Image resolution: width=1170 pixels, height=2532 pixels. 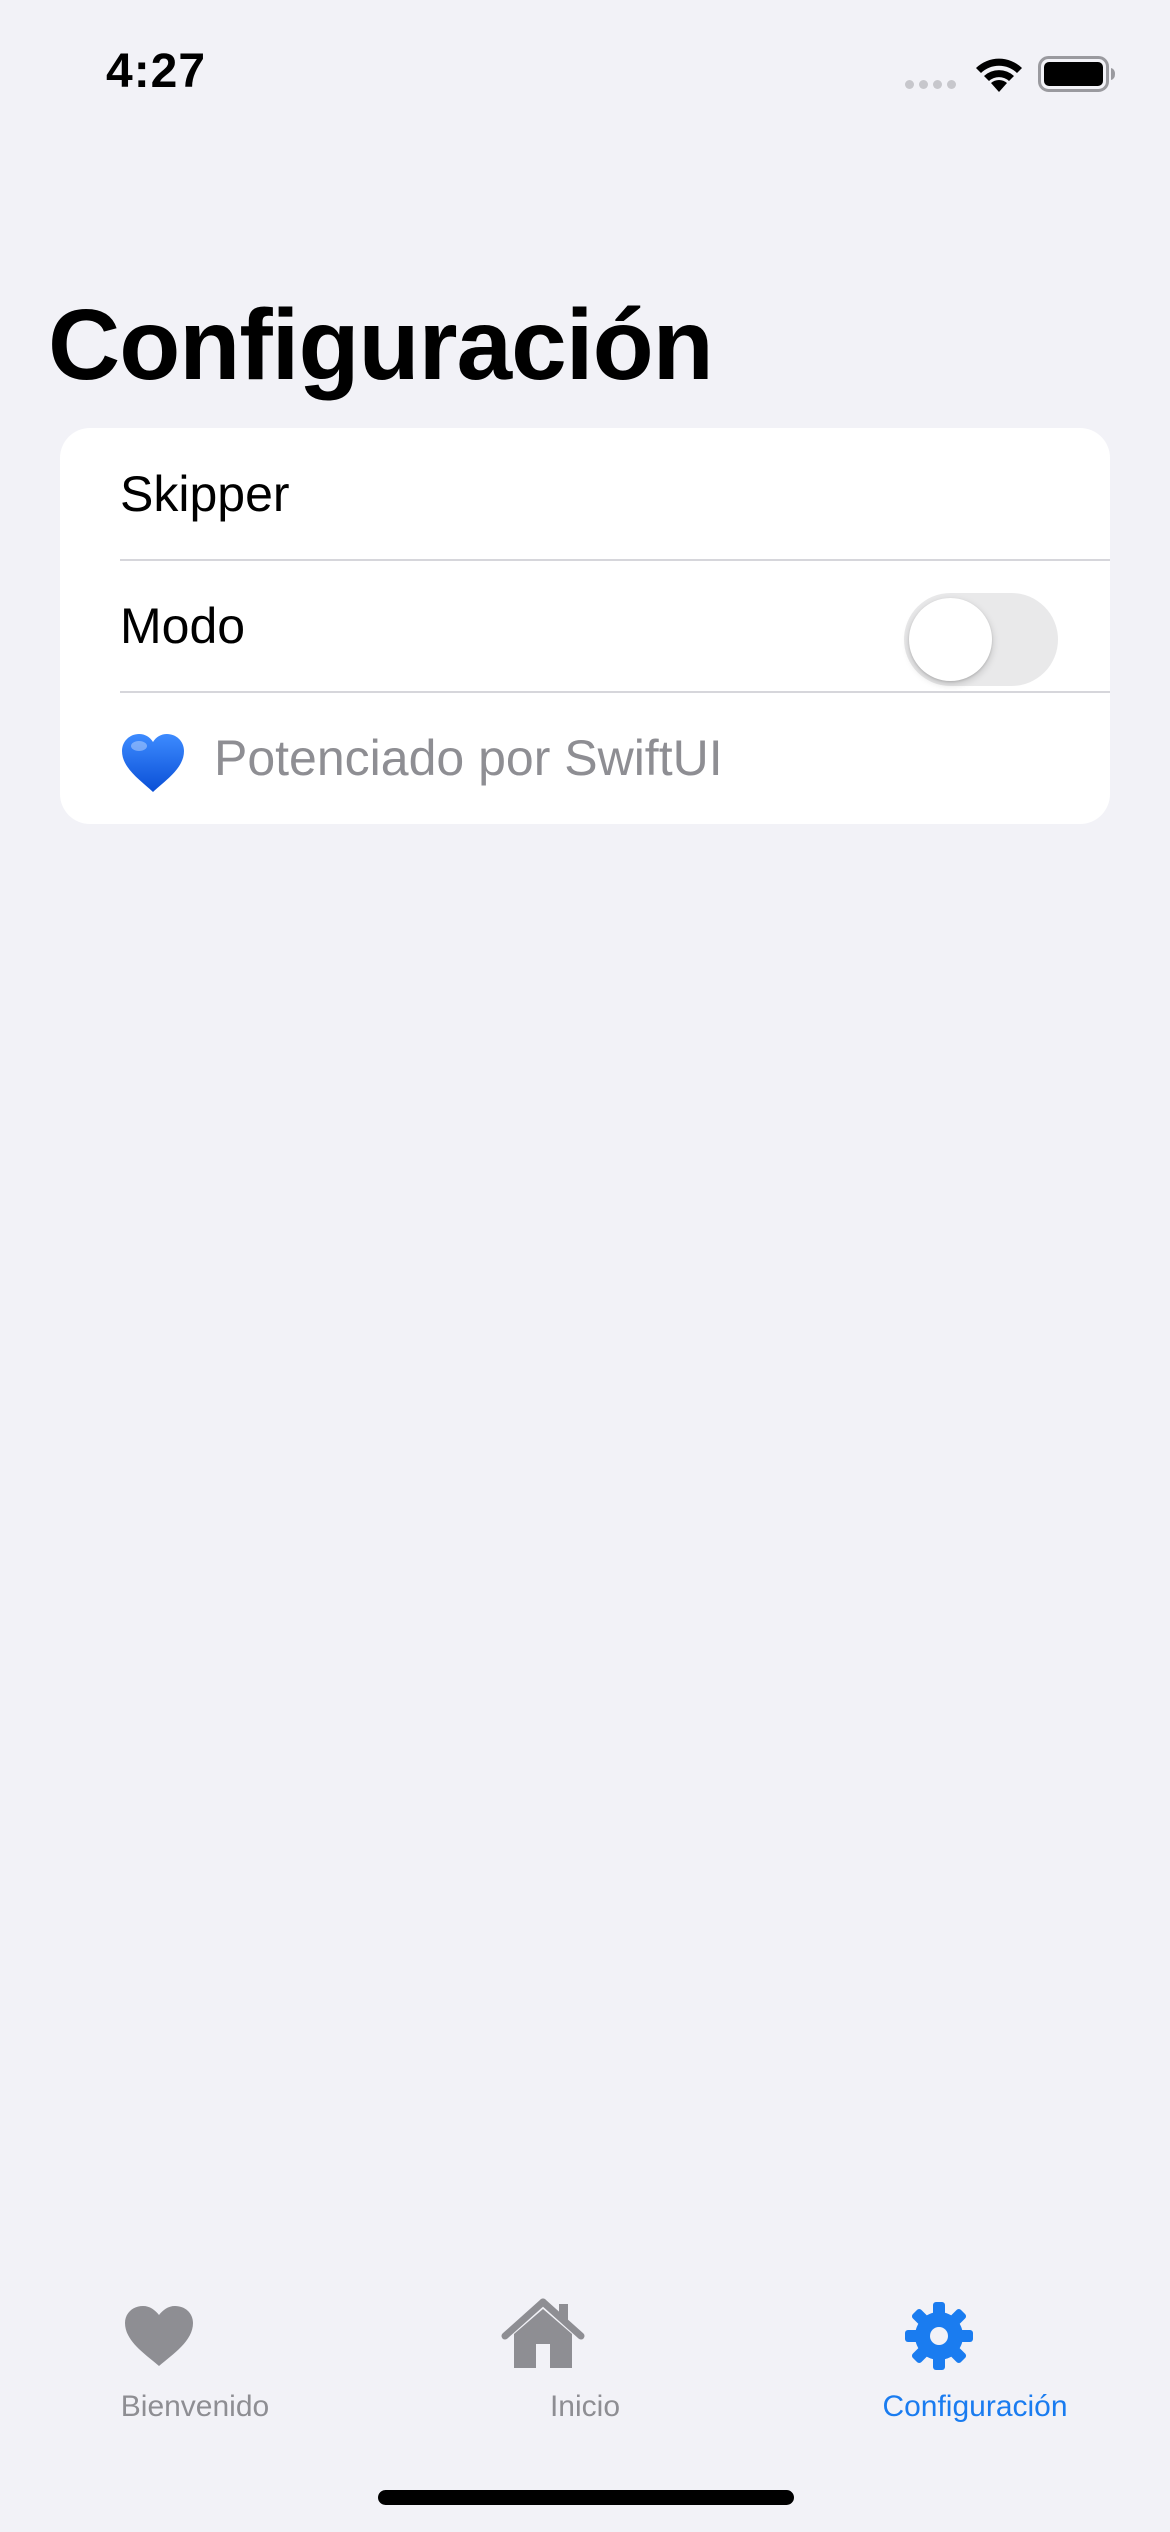 I want to click on heart-icon, so click(x=159, y=2336).